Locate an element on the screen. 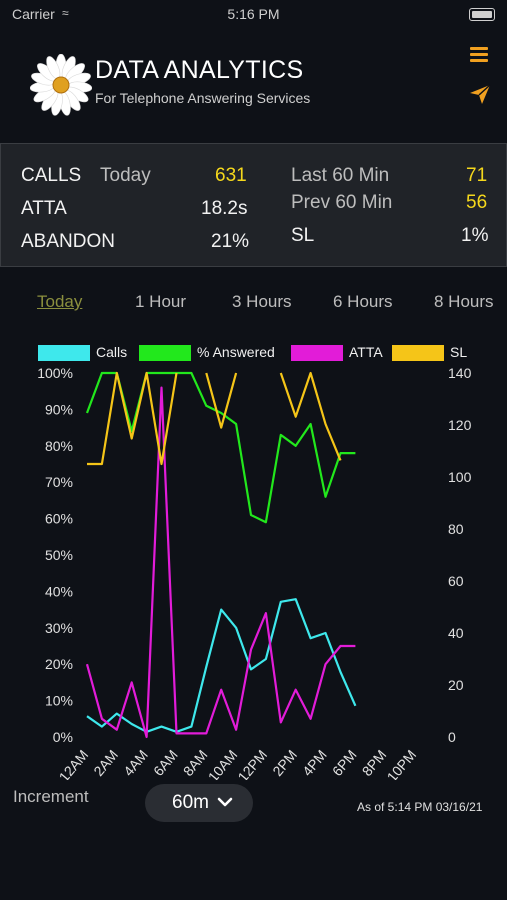 The height and width of the screenshot is (900, 507). x-axis-tick: 2AM is located at coordinates (105, 763).